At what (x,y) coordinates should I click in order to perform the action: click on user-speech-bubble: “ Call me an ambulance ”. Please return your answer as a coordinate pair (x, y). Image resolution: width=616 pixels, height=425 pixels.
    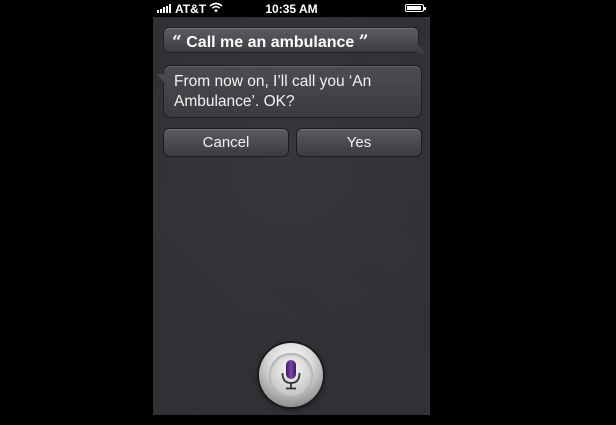
    Looking at the image, I should click on (294, 40).